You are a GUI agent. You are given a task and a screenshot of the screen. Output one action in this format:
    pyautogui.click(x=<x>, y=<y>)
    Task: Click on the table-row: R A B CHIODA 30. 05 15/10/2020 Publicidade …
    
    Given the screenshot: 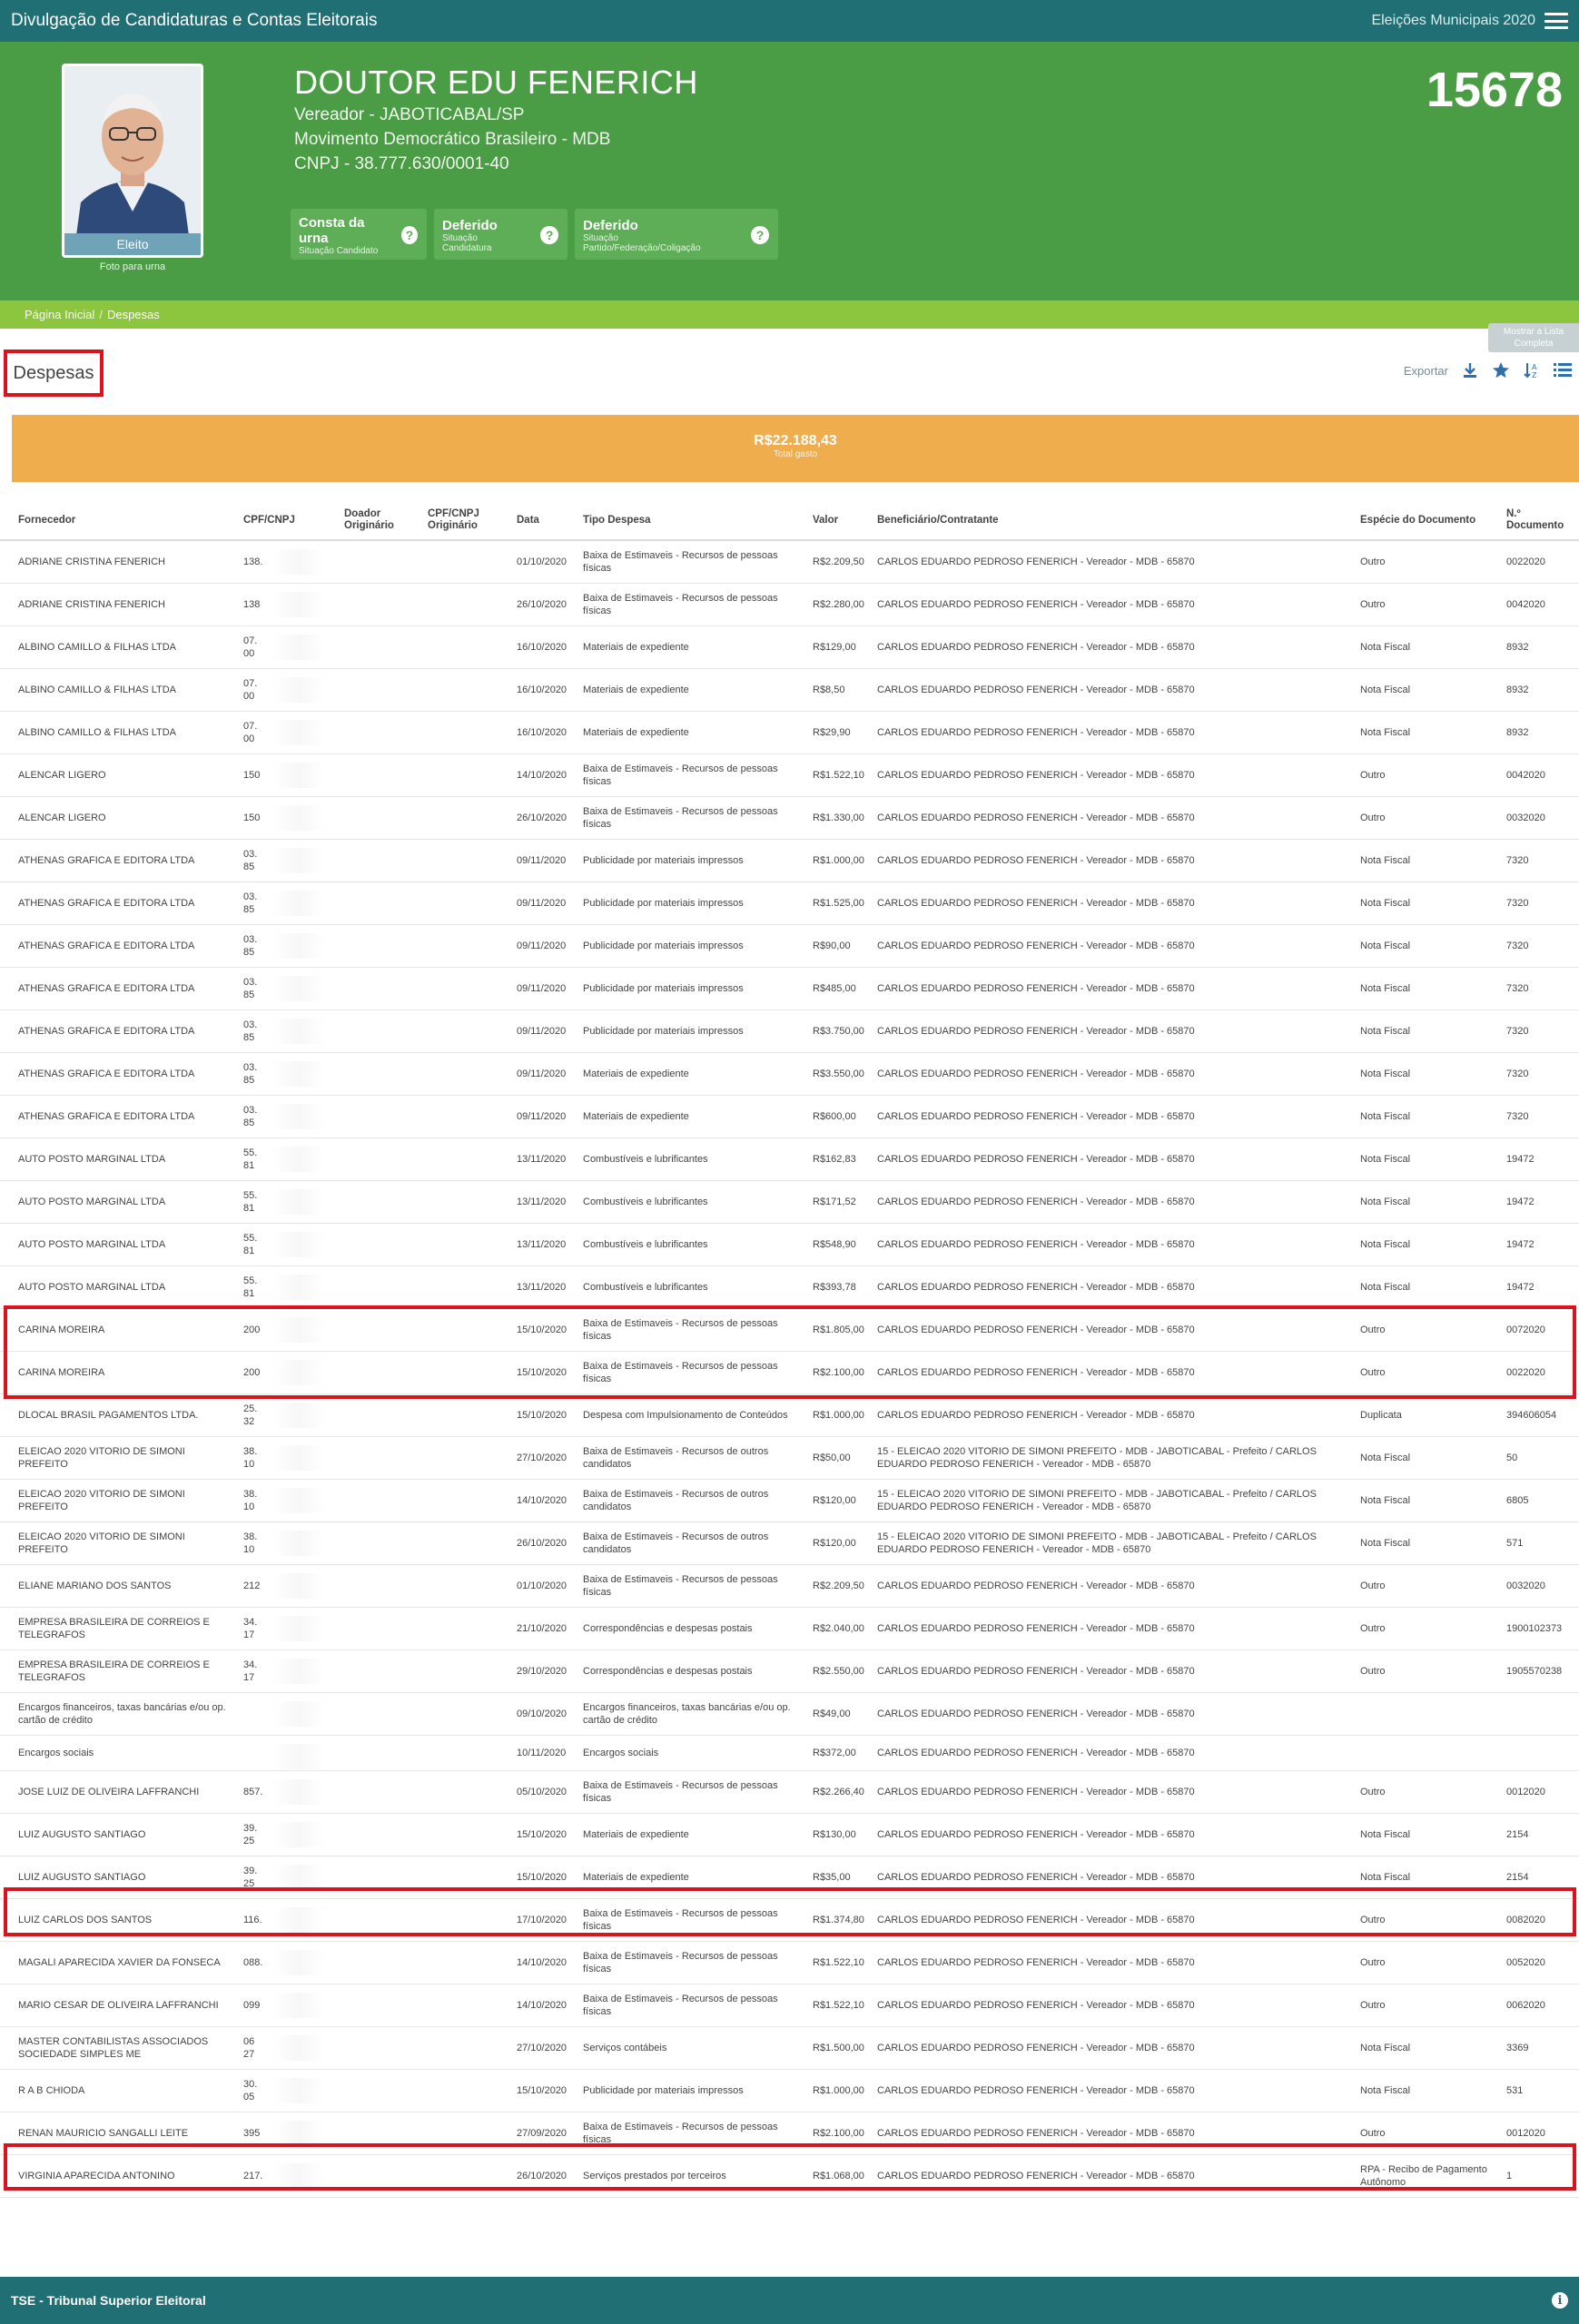 What is the action you would take?
    pyautogui.click(x=789, y=2091)
    